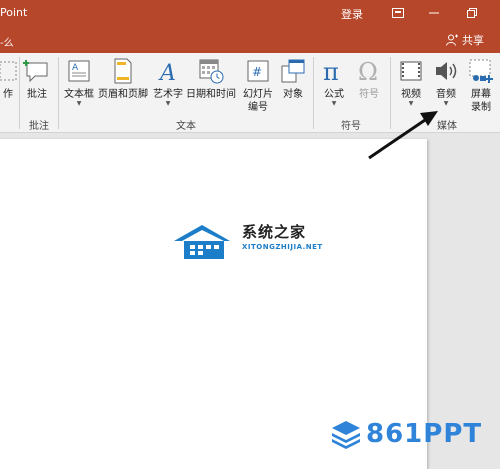  What do you see at coordinates (481, 71) in the screenshot?
I see `screen-recording-icon` at bounding box center [481, 71].